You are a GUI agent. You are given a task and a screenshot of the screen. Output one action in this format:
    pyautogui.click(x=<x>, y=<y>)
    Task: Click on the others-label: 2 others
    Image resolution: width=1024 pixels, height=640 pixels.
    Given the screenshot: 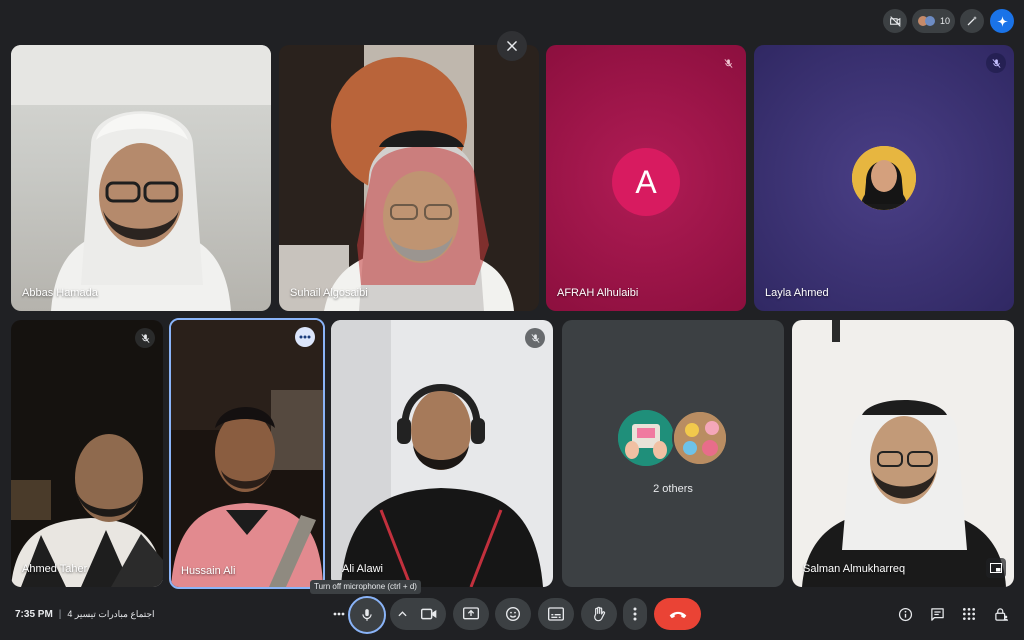 What is the action you would take?
    pyautogui.click(x=673, y=489)
    